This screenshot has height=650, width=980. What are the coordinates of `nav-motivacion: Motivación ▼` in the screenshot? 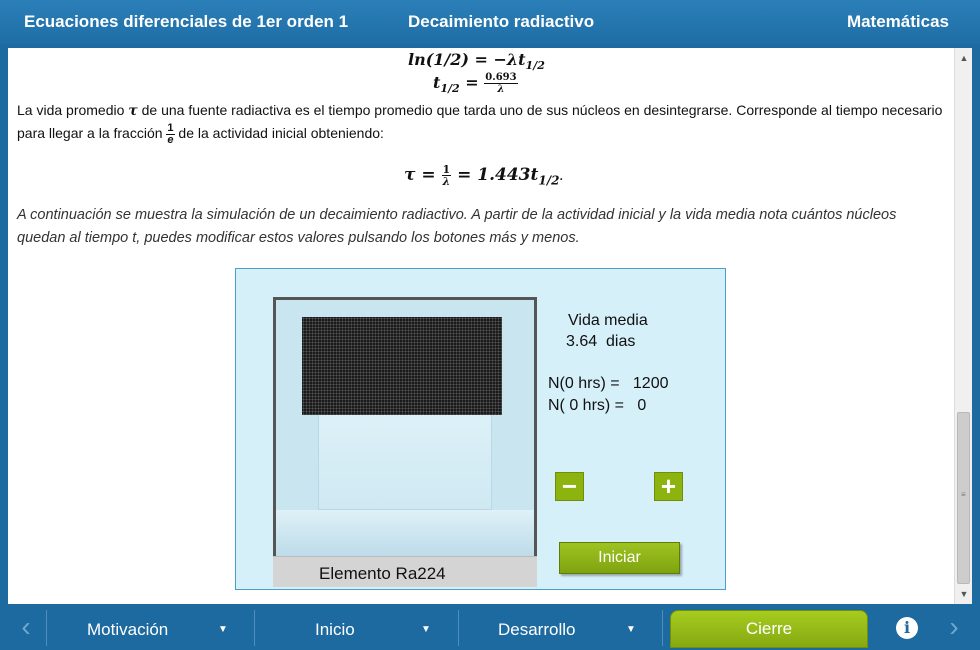 It's located at (150, 628).